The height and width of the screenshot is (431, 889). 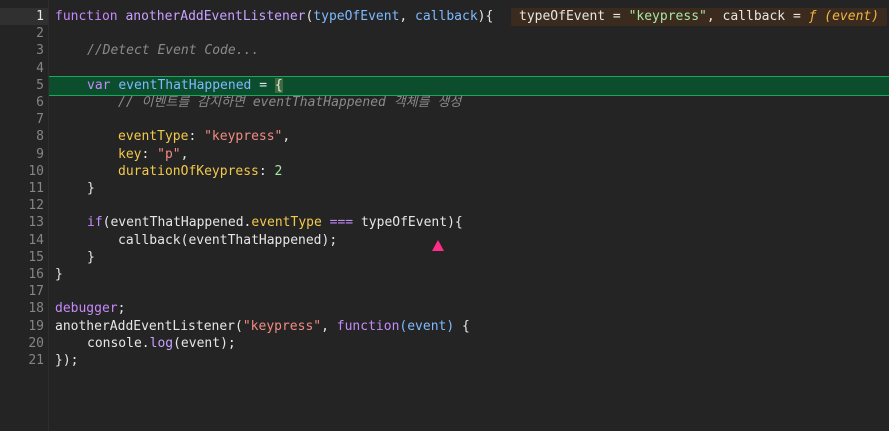 I want to click on param-list: (event), so click(x=427, y=326).